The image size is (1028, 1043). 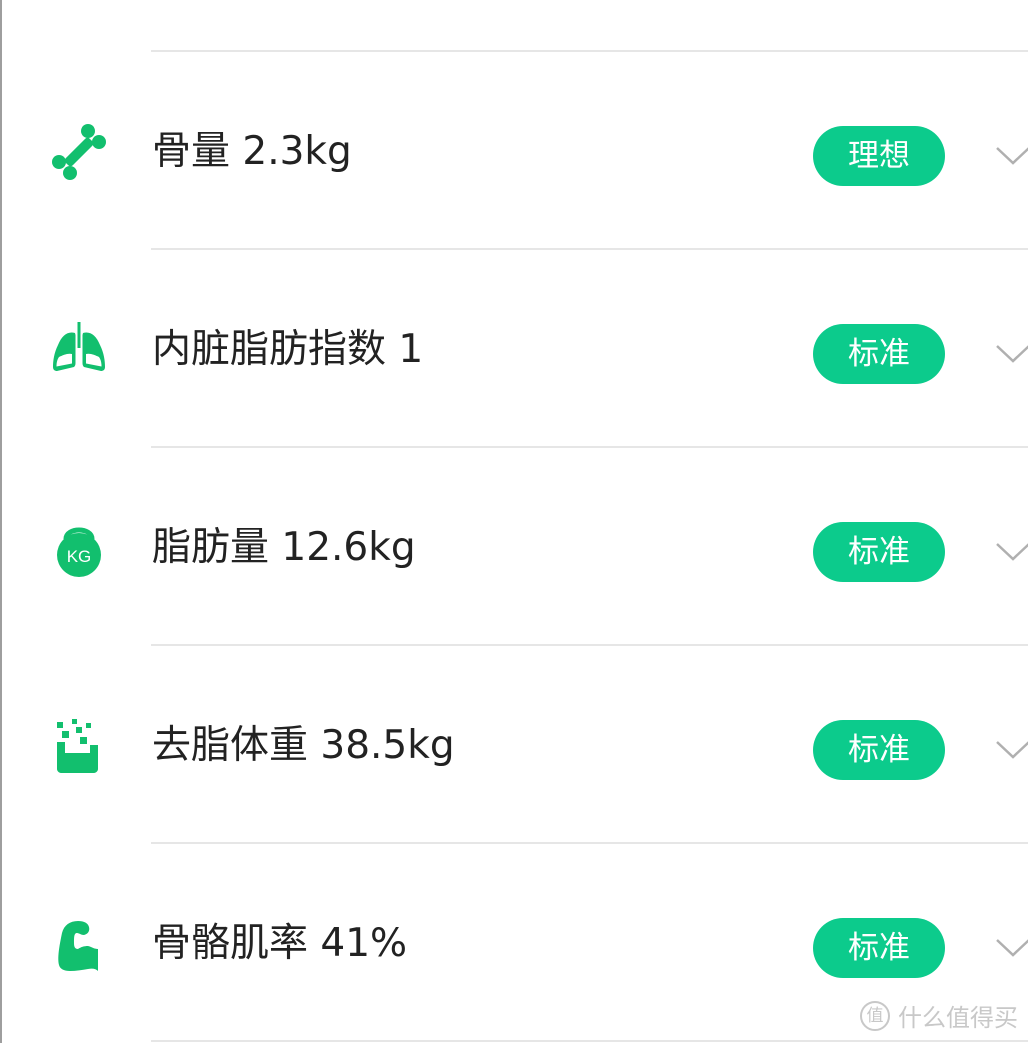 I want to click on status-badge: 理想, so click(x=879, y=156).